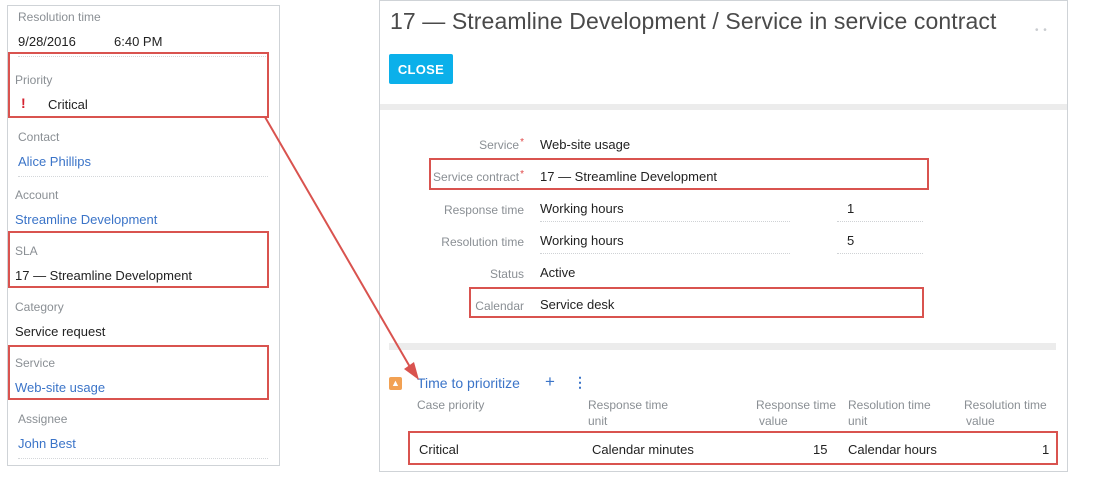  I want to click on service-field-label: Service*, so click(501, 144).